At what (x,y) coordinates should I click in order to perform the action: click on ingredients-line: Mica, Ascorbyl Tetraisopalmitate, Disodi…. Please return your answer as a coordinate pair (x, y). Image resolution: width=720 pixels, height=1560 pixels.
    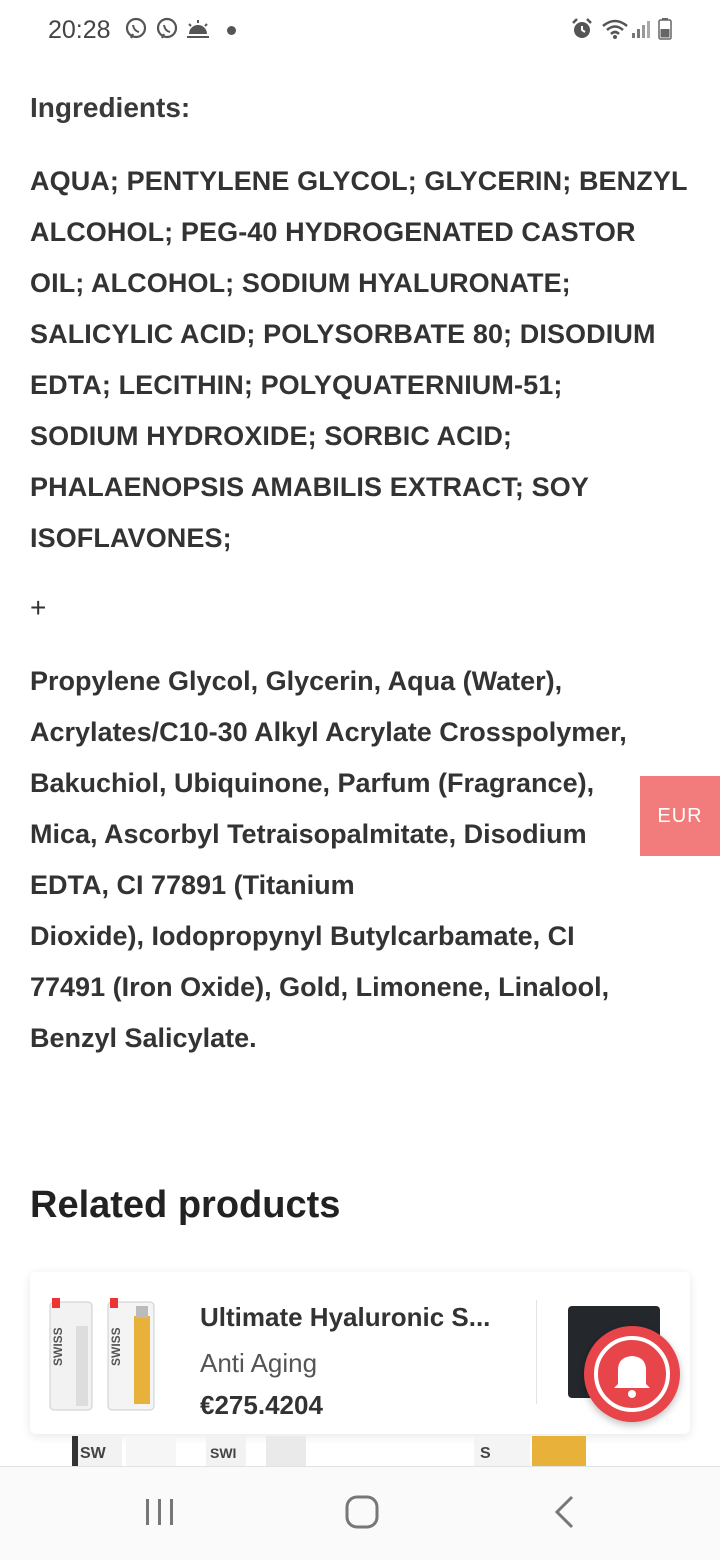
    Looking at the image, I should click on (308, 834).